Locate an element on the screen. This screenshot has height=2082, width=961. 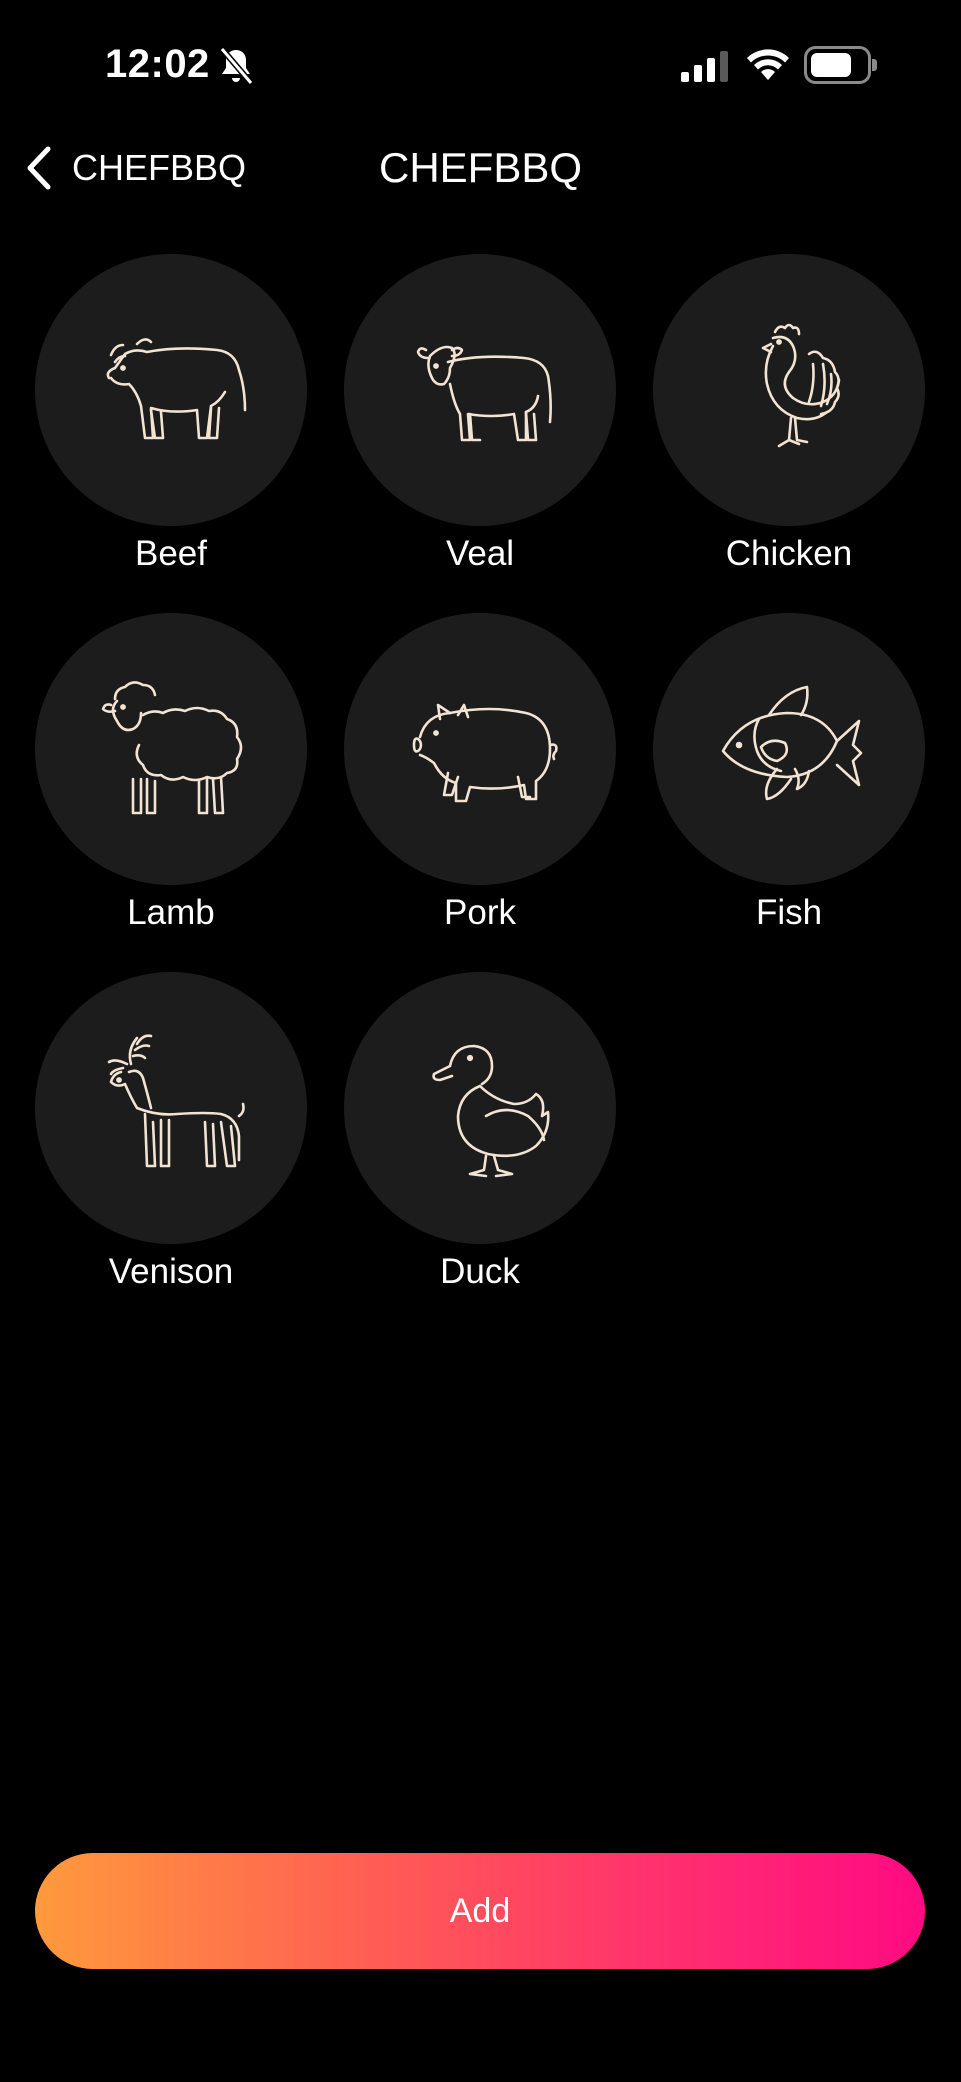
status-time: 12:02 is located at coordinates (157, 64).